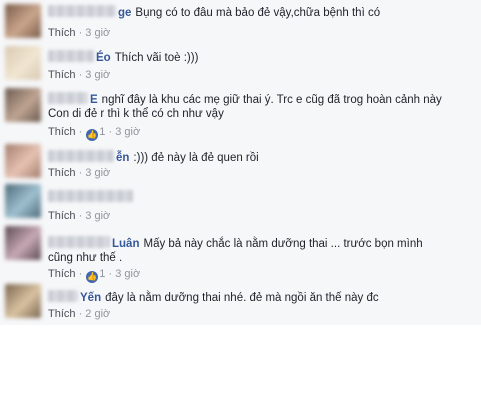 Image resolution: width=481 pixels, height=405 pixels. I want to click on commenter-name: Luân, so click(125, 244).